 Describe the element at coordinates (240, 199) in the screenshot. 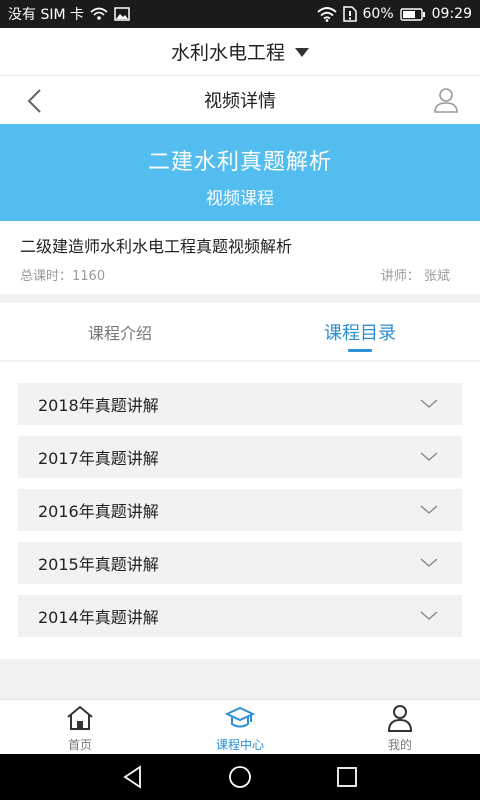

I see `banner-subtitle: 视频课程` at that location.